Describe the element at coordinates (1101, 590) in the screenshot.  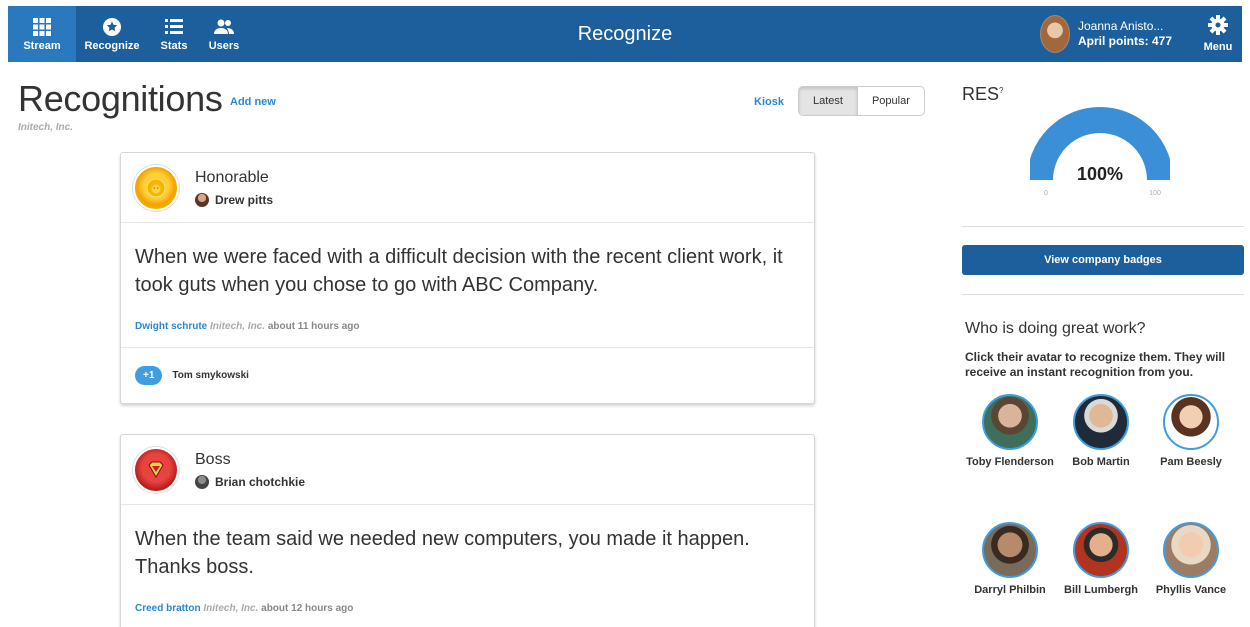
I see `person-name: Bill Lumbergh` at that location.